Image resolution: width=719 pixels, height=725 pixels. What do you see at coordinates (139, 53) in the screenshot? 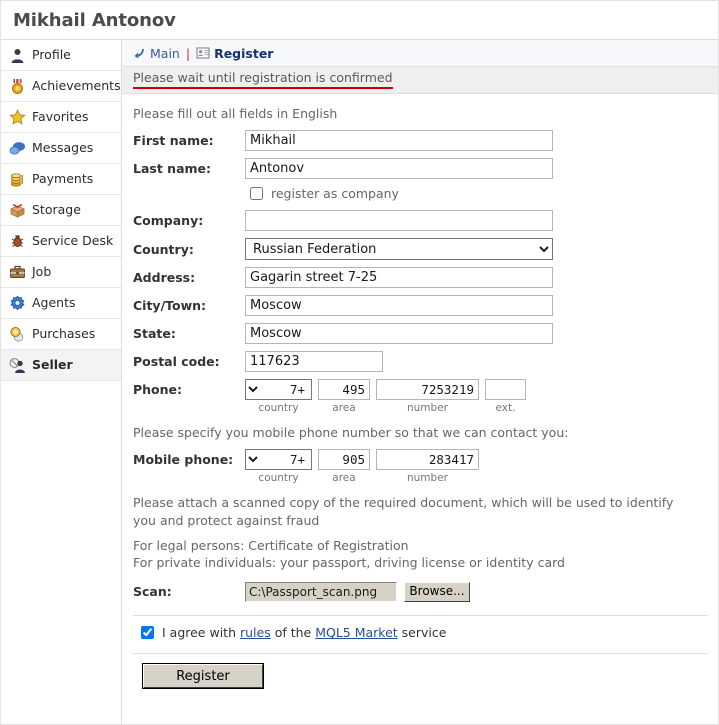
I see `back-arrow-icon` at bounding box center [139, 53].